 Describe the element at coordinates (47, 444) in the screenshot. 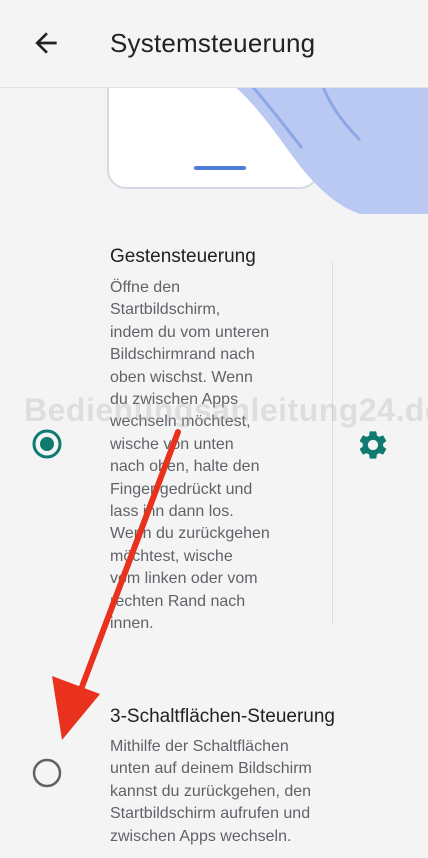

I see `radio-selected-icon` at that location.